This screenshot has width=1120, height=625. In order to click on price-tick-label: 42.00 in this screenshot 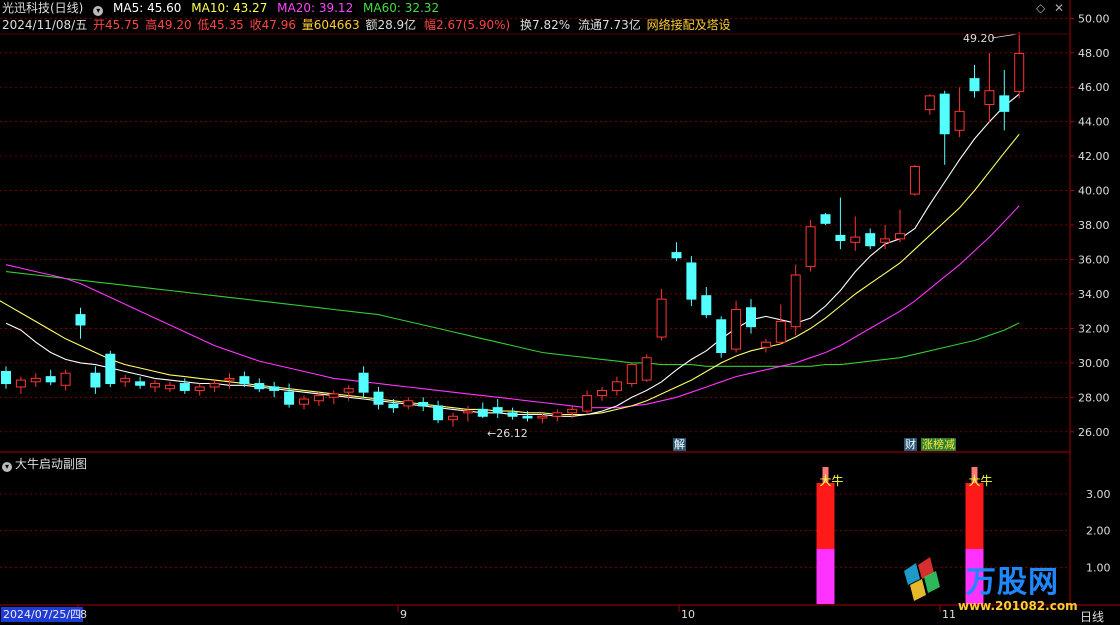, I will do `click(1094, 156)`.